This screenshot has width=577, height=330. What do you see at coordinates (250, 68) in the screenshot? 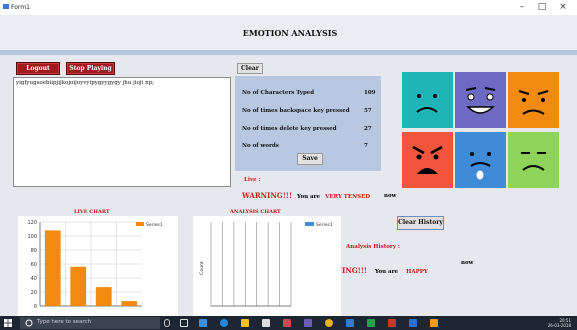
I see `clear-button: Clear` at bounding box center [250, 68].